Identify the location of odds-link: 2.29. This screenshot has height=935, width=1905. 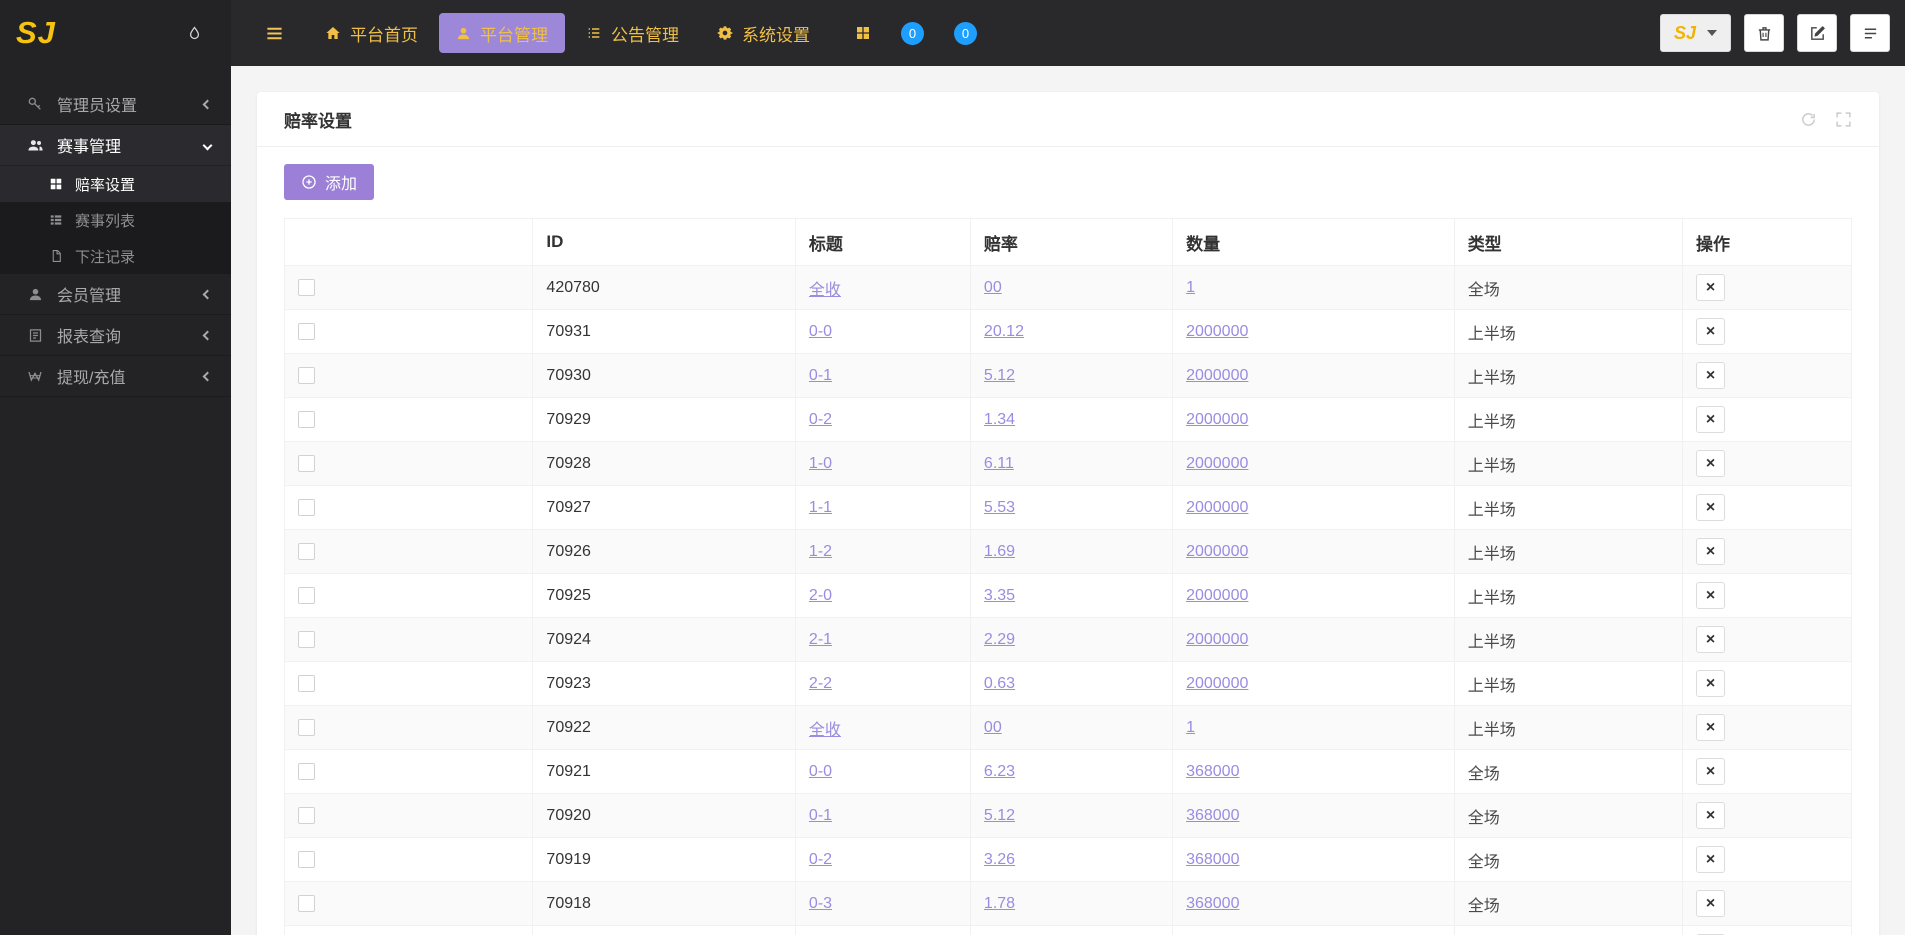
(999, 639).